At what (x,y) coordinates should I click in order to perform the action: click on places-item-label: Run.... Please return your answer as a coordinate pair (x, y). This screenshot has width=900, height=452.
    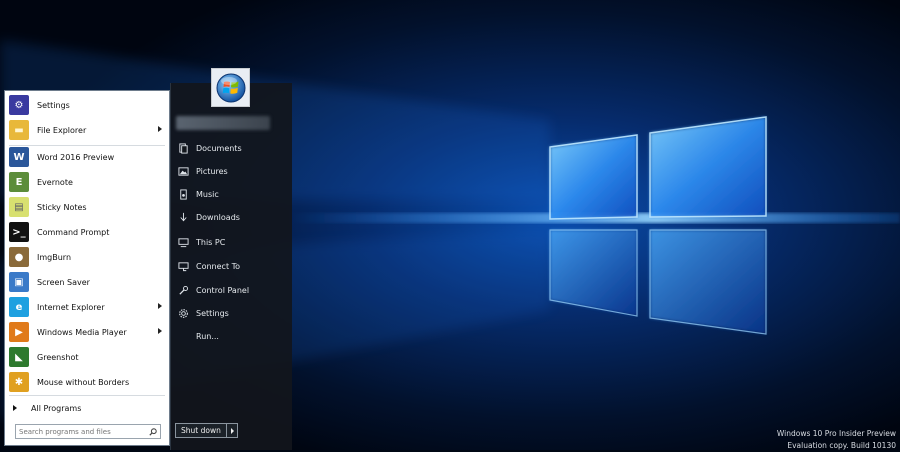
    Looking at the image, I should click on (207, 336).